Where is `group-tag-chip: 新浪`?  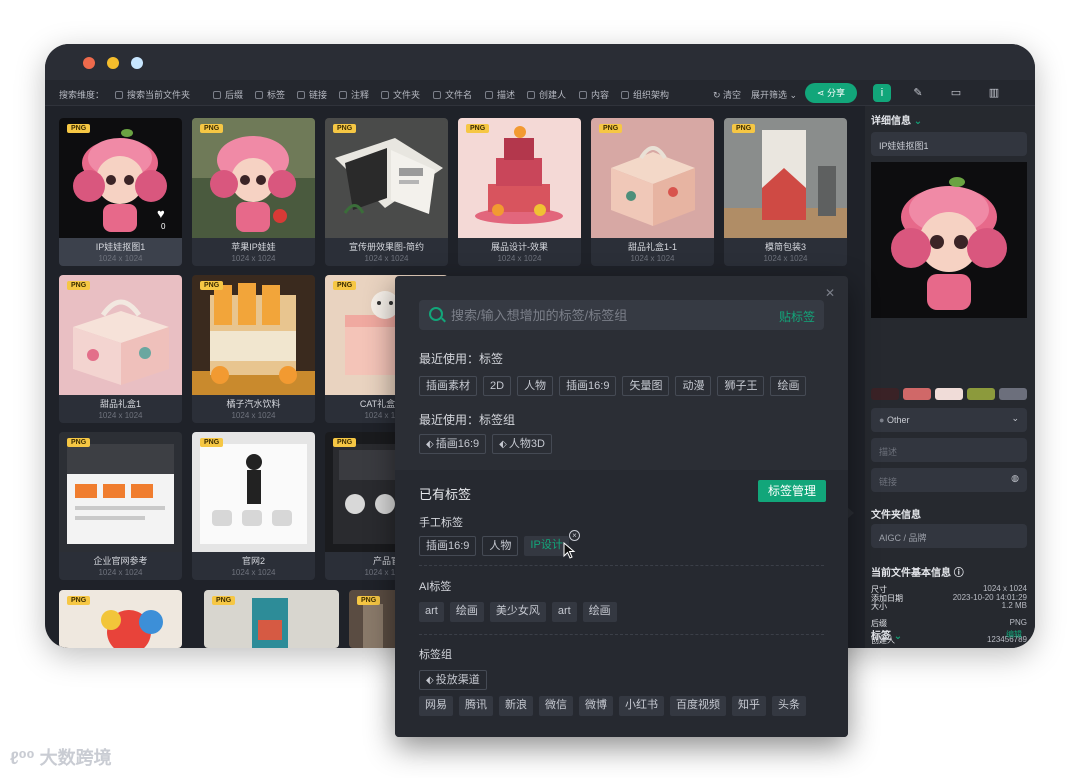 group-tag-chip: 新浪 is located at coordinates (516, 706).